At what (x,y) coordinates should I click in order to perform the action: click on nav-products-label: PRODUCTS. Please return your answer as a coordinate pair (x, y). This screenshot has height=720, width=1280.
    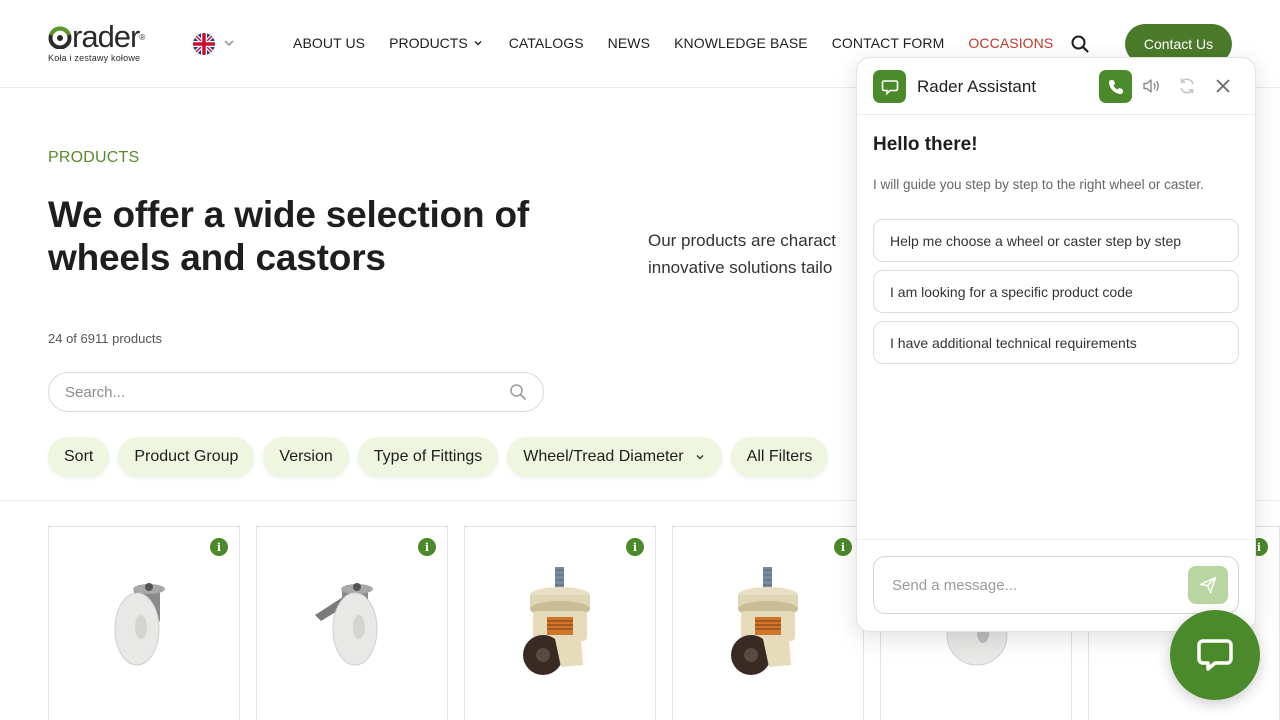
    Looking at the image, I should click on (428, 43).